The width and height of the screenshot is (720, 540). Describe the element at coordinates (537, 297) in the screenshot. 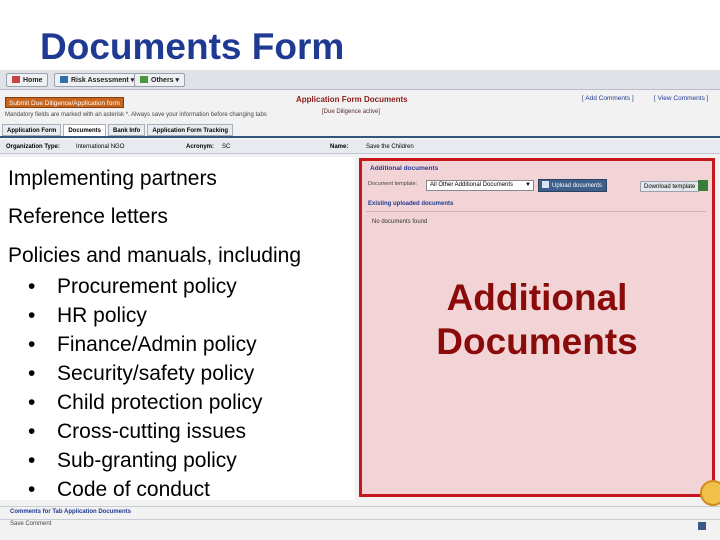

I see `panel-caption-line1: Additional` at that location.